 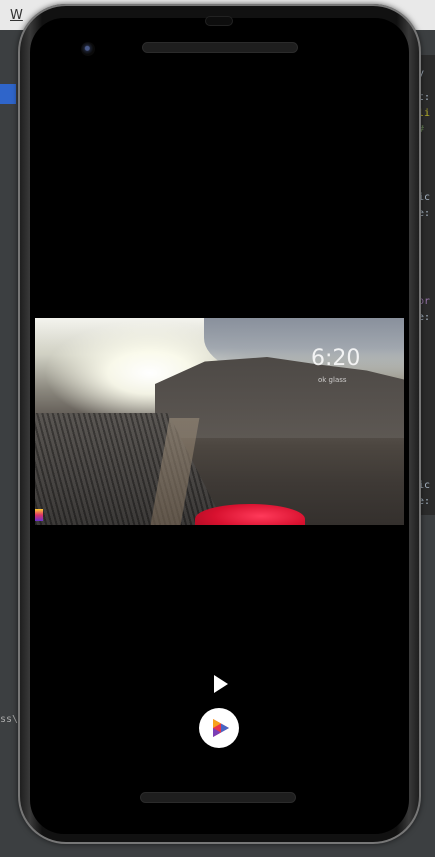 I want to click on video-clock-subtext: ok glass, so click(x=332, y=380).